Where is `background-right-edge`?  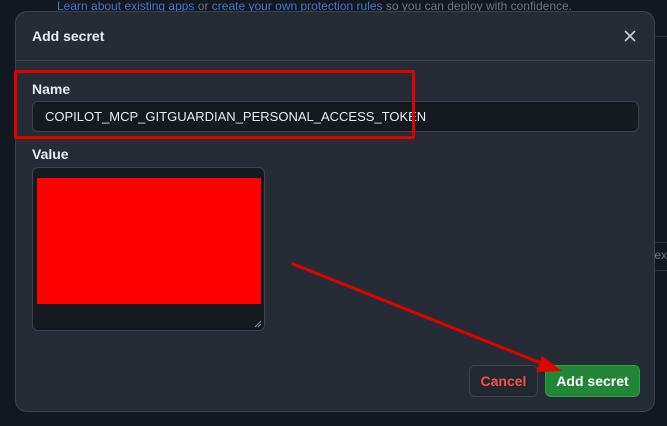 background-right-edge is located at coordinates (661, 219).